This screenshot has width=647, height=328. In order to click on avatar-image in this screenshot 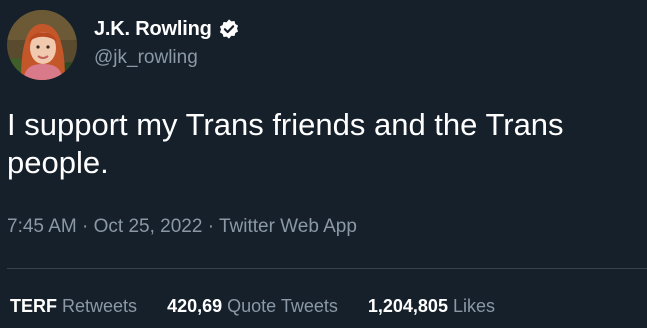, I will do `click(42, 45)`.